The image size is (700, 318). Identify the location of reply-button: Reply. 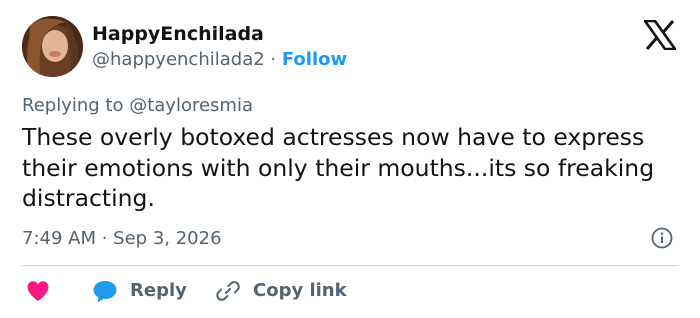
(139, 291).